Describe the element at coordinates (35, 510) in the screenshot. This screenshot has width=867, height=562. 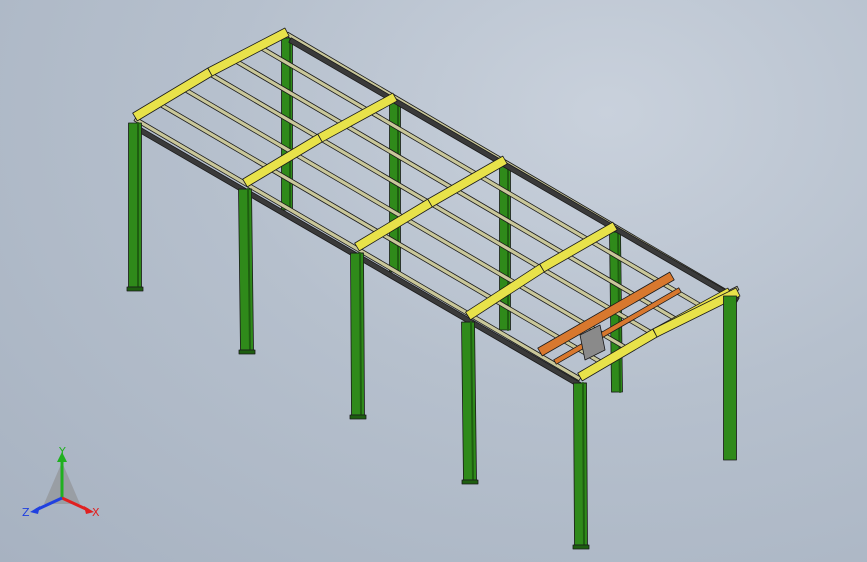
I see `z-arrow-icon` at that location.